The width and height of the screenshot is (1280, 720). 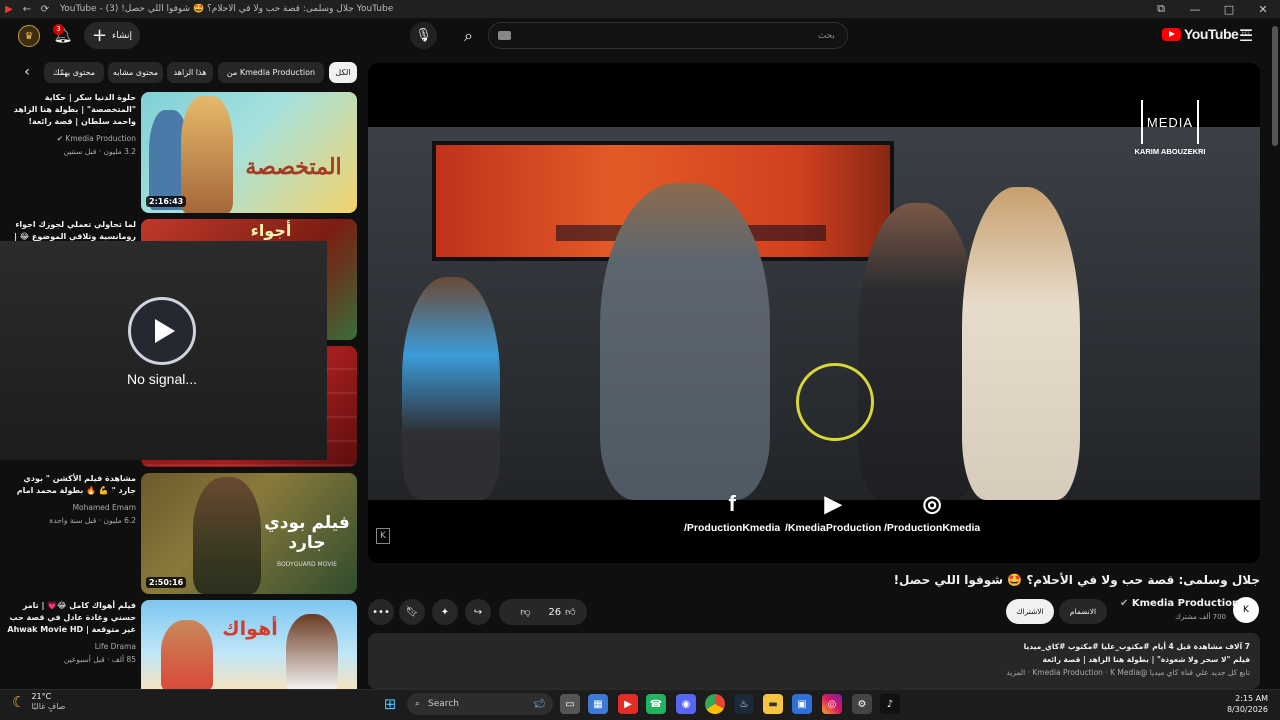 I want to click on youtube-icon: ▶, so click(x=833, y=503).